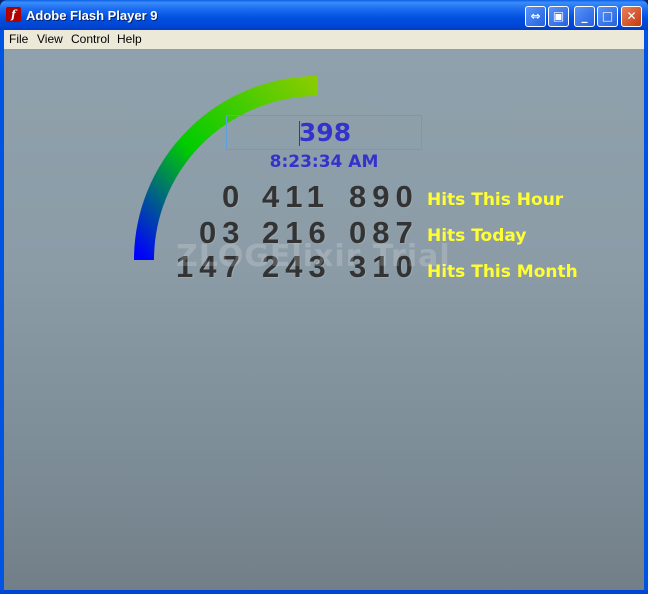 This screenshot has height=594, width=648. Describe the element at coordinates (18, 39) in the screenshot. I see `menu-file: File` at that location.